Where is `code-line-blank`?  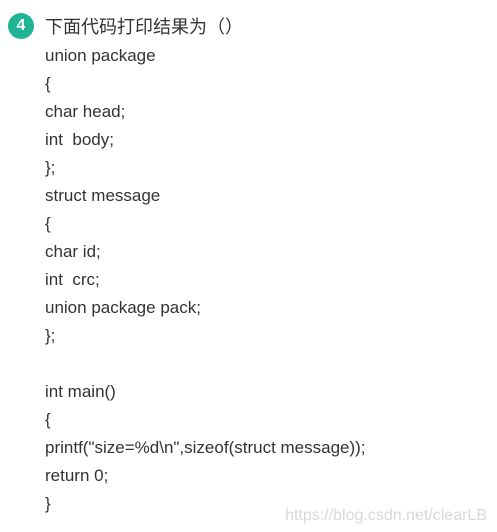
code-line-blank is located at coordinates (205, 364).